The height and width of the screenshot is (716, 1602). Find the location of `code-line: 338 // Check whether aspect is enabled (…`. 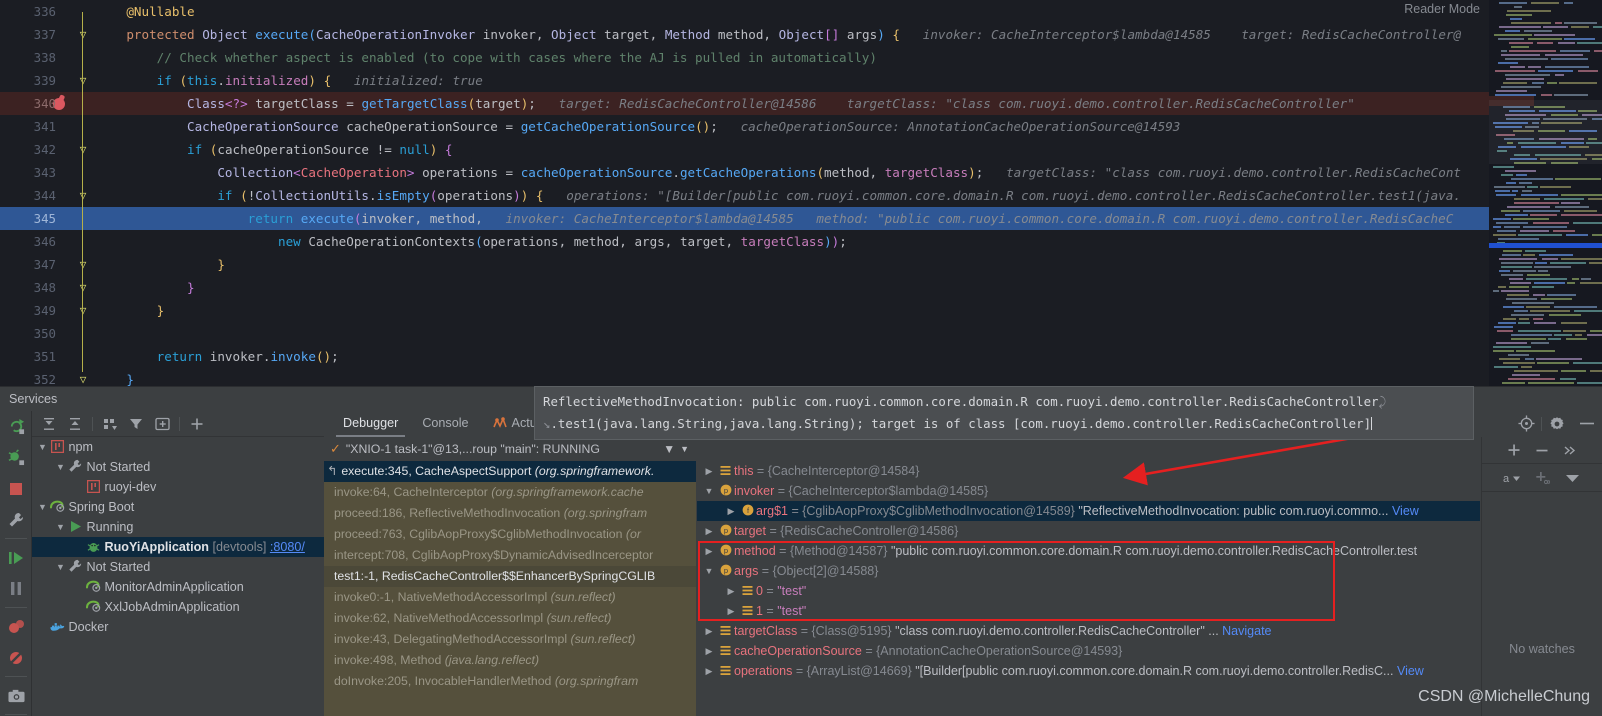

code-line: 338 // Check whether aspect is enabled (… is located at coordinates (744, 57).